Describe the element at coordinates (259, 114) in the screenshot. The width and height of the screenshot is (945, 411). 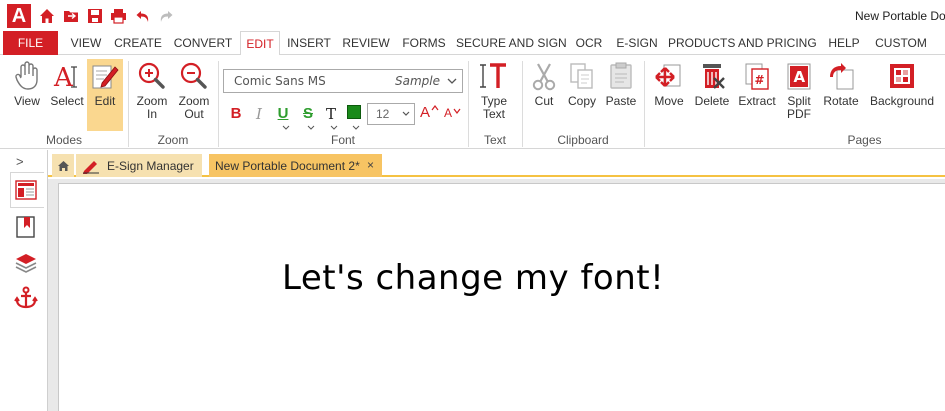
I see `italic-button: I` at that location.